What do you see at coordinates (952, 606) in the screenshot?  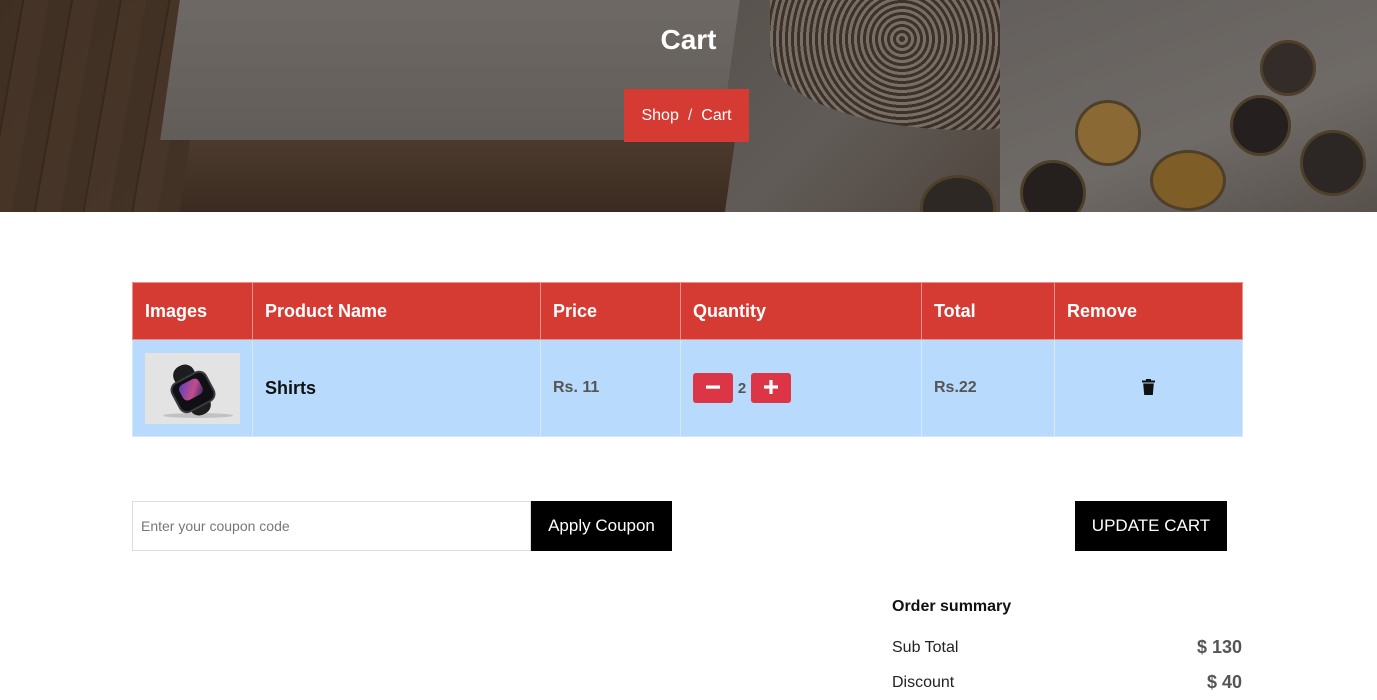 I see `order-summary-title: Order summary` at bounding box center [952, 606].